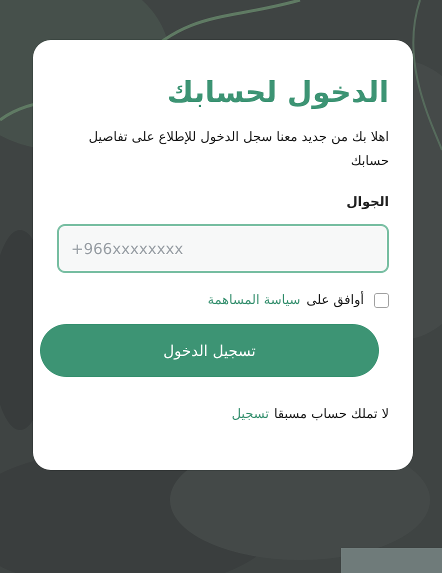  What do you see at coordinates (250, 414) in the screenshot?
I see `signup-link: تسجيل` at bounding box center [250, 414].